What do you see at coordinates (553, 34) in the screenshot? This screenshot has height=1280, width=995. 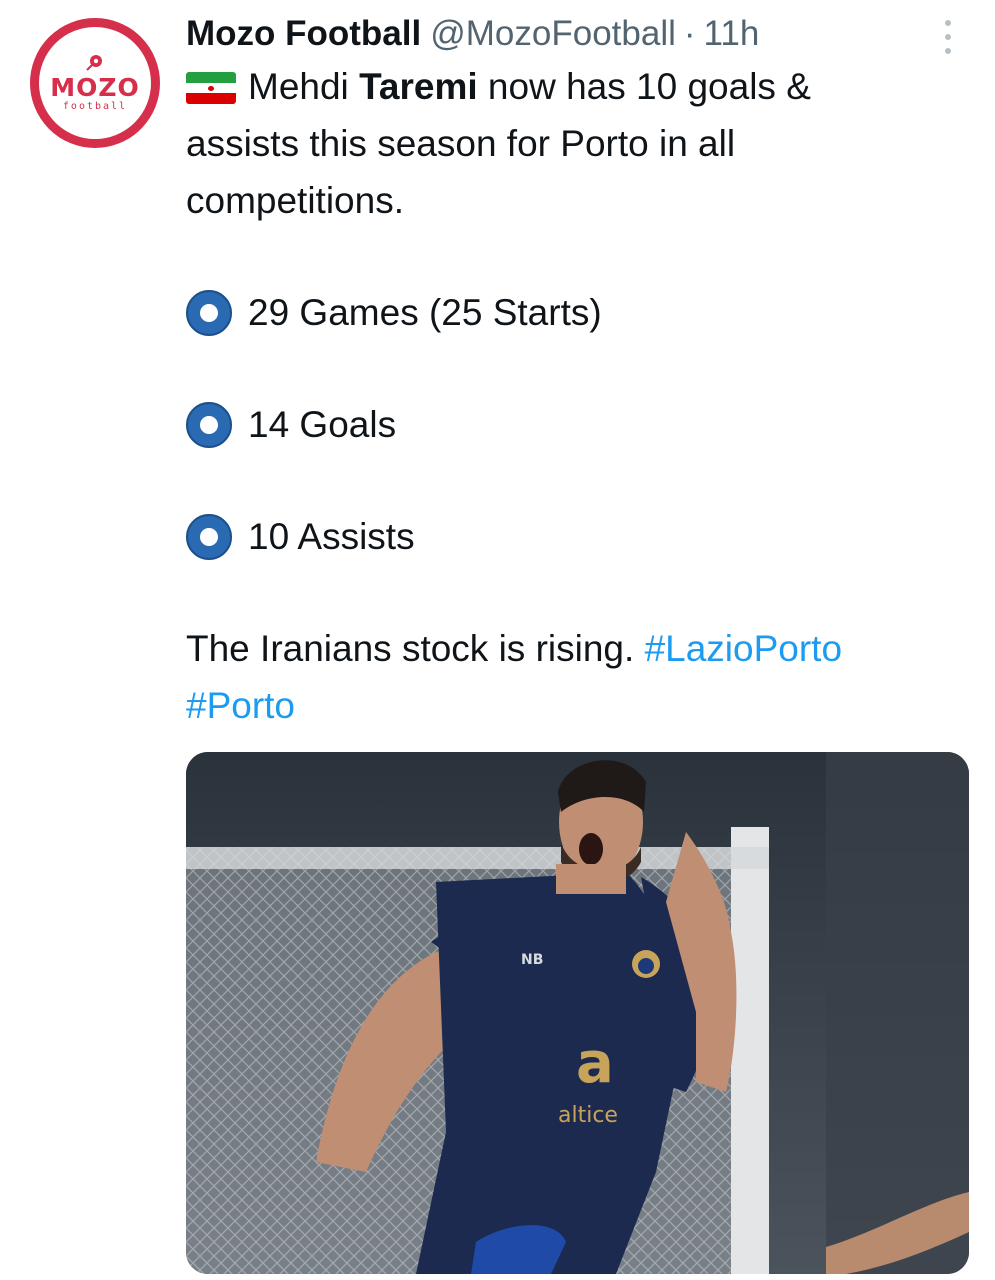 I see `account-handle: @MozoFootball` at bounding box center [553, 34].